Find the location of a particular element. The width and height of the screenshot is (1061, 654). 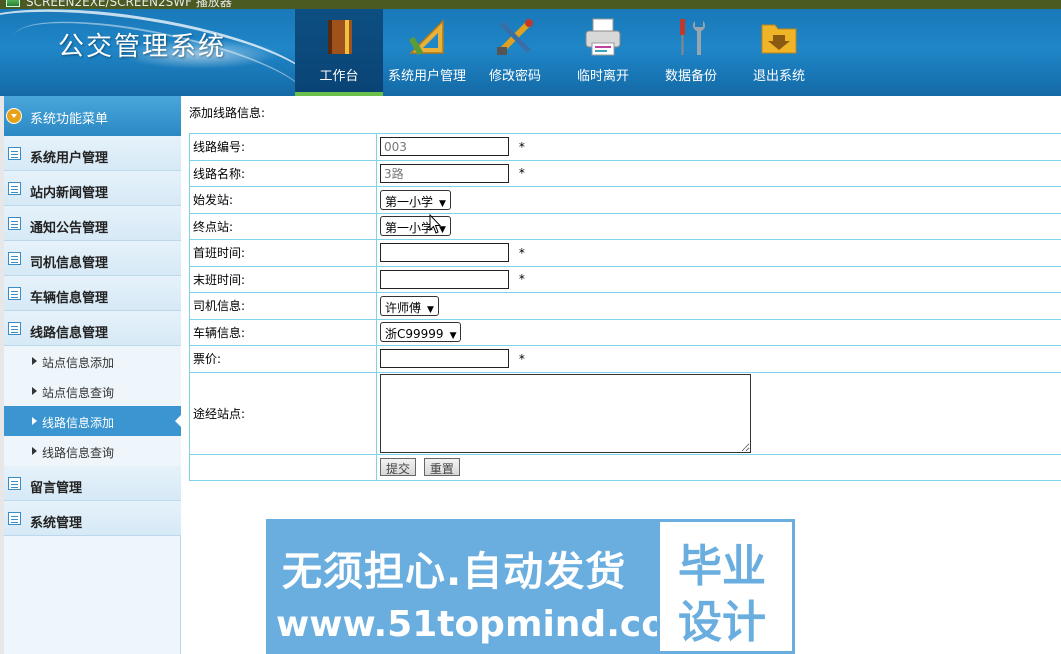

submit-button: 提交 is located at coordinates (398, 467).